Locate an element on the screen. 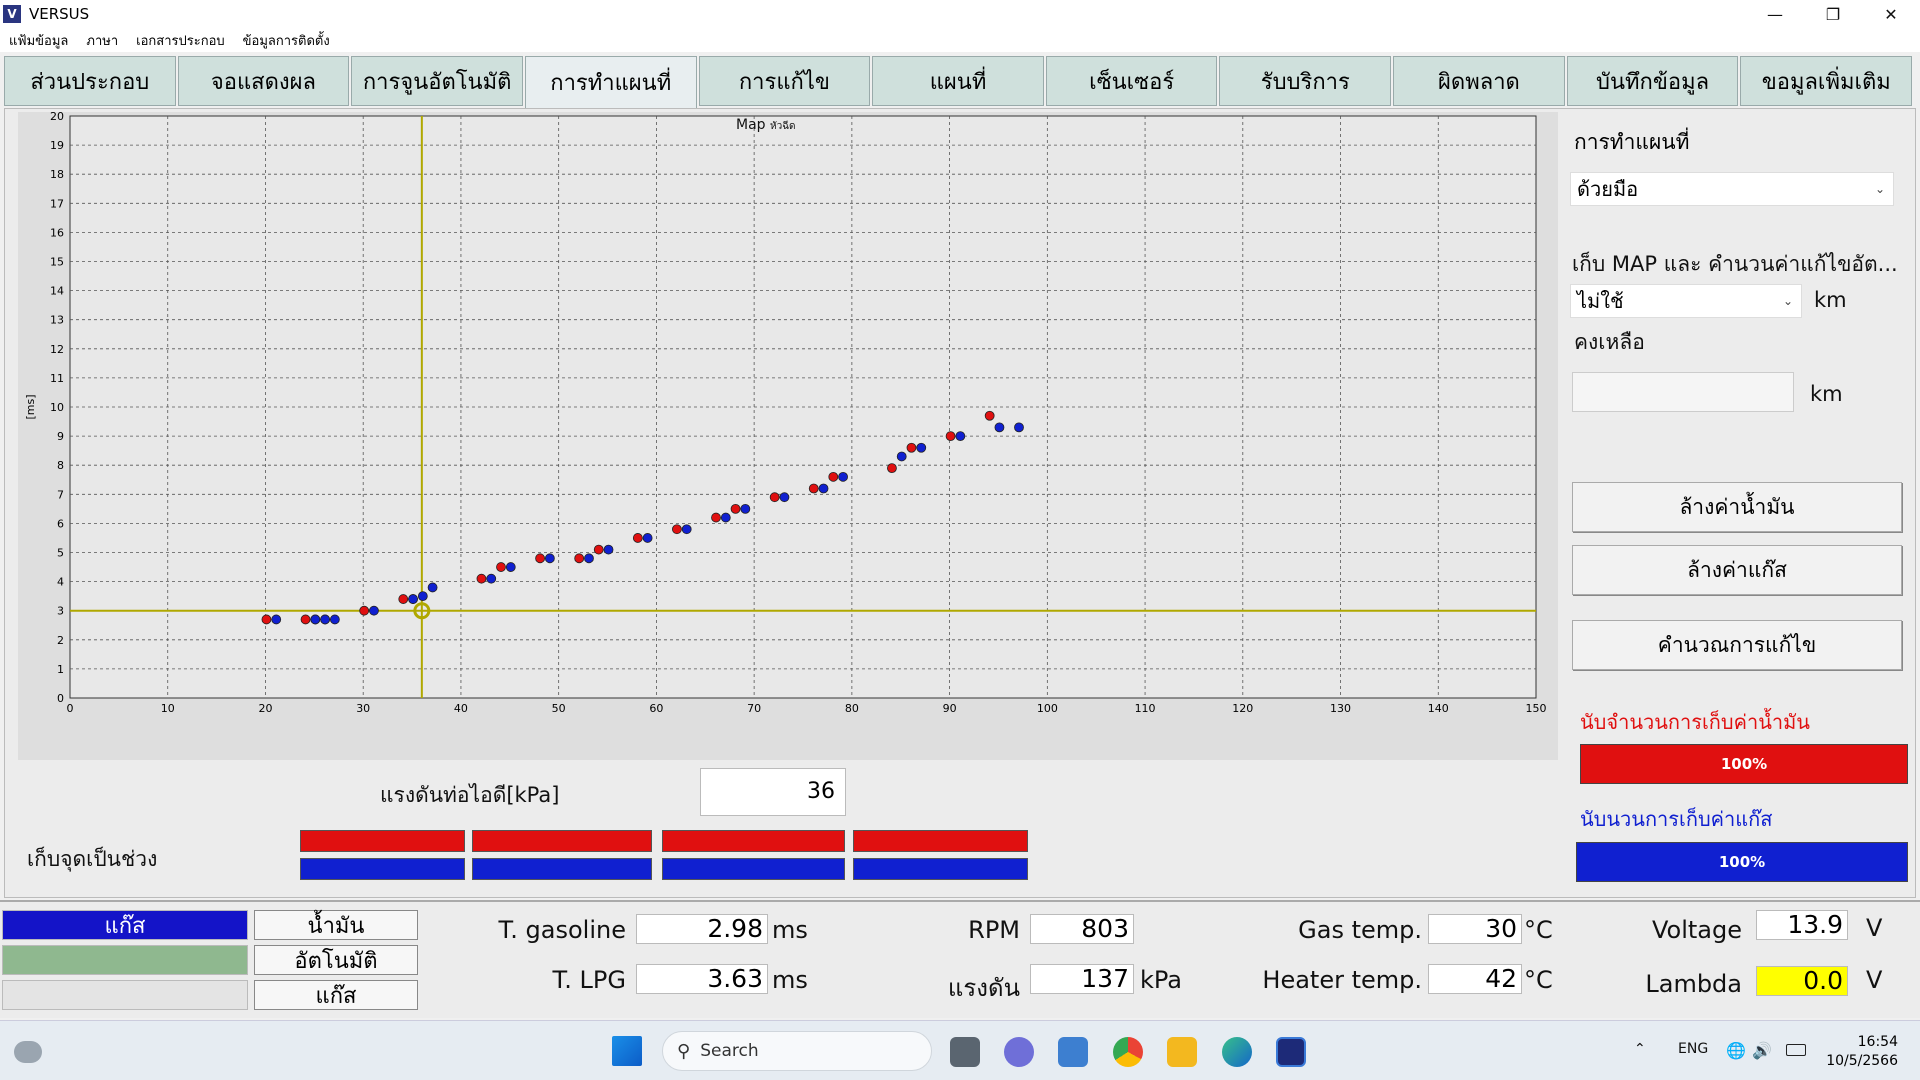  t-lpg-unit: ms is located at coordinates (790, 980).